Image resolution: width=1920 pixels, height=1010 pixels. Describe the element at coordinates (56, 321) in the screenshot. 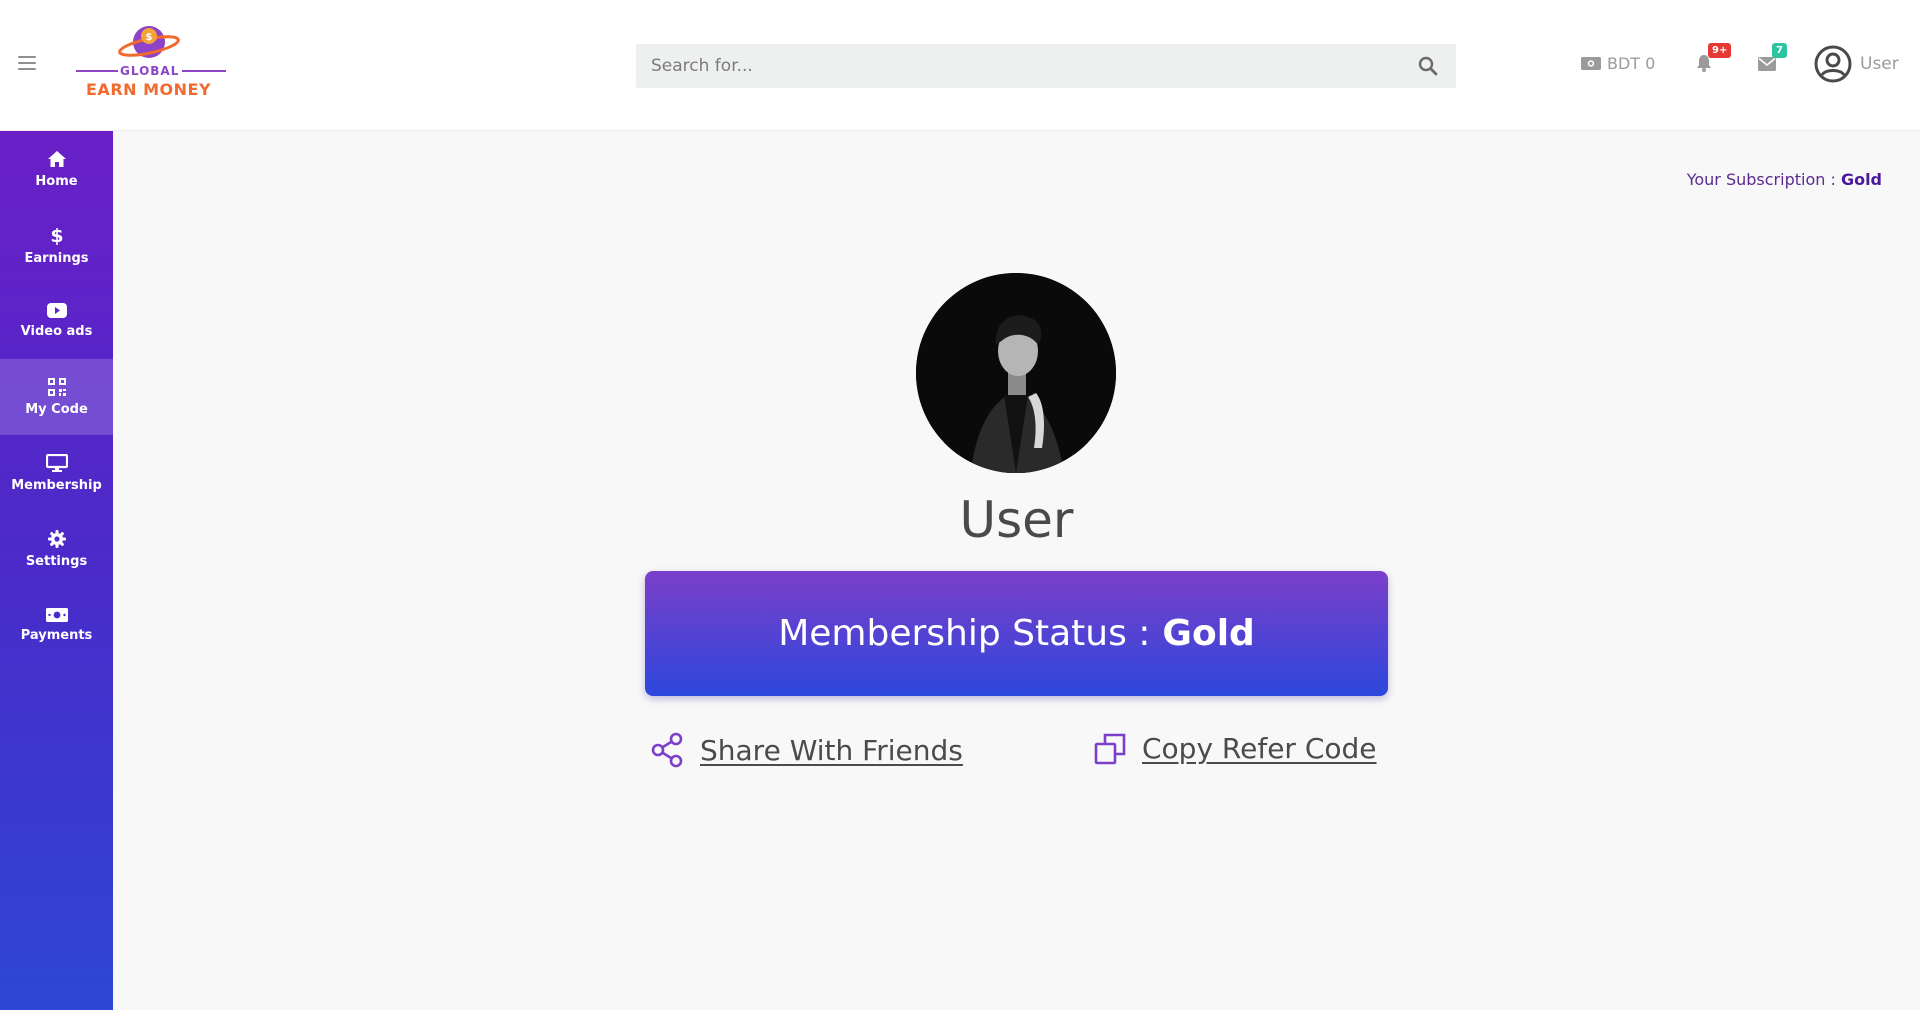

I see `sidebar-item-video-ads: Video ads` at that location.